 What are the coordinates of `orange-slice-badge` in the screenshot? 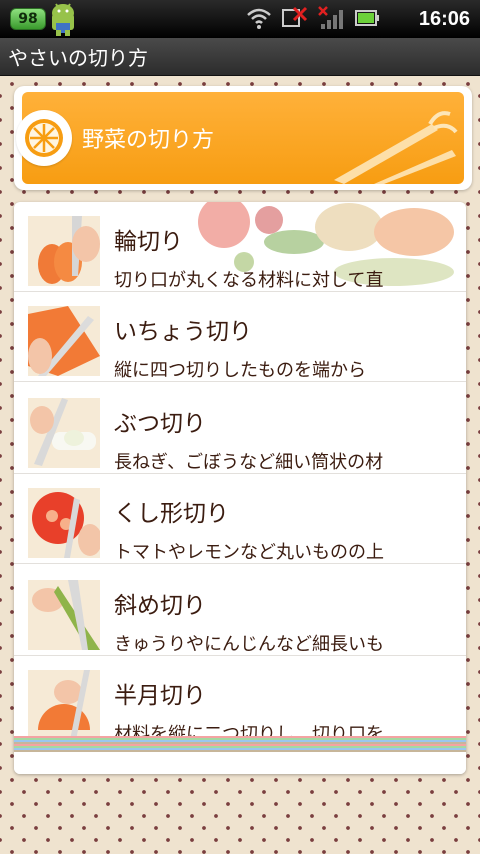 It's located at (44, 138).